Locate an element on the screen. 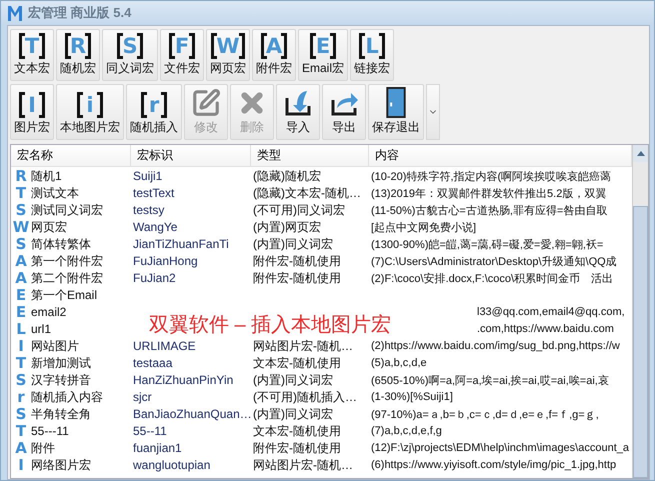 The height and width of the screenshot is (481, 655). table-cell-text: (7)C:\Users\Administrator\Desktop\升级通知\QQ成 is located at coordinates (494, 261).